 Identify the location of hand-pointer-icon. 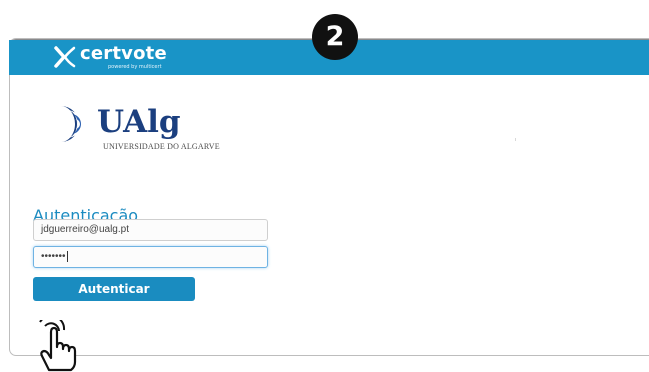
(58, 346).